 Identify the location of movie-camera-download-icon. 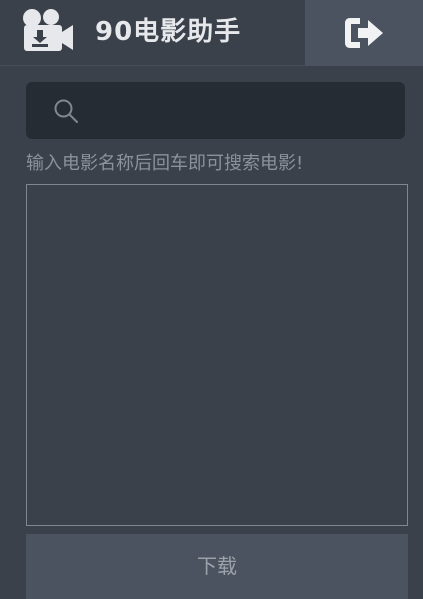
(48, 30).